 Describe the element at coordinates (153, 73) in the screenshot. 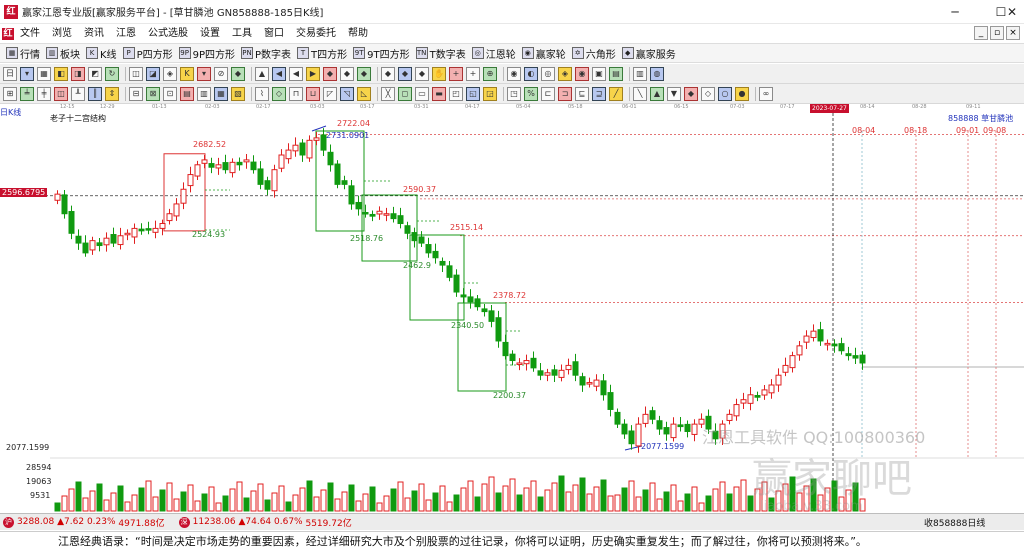

I see `toolbar2-tool-icon: ◪` at that location.